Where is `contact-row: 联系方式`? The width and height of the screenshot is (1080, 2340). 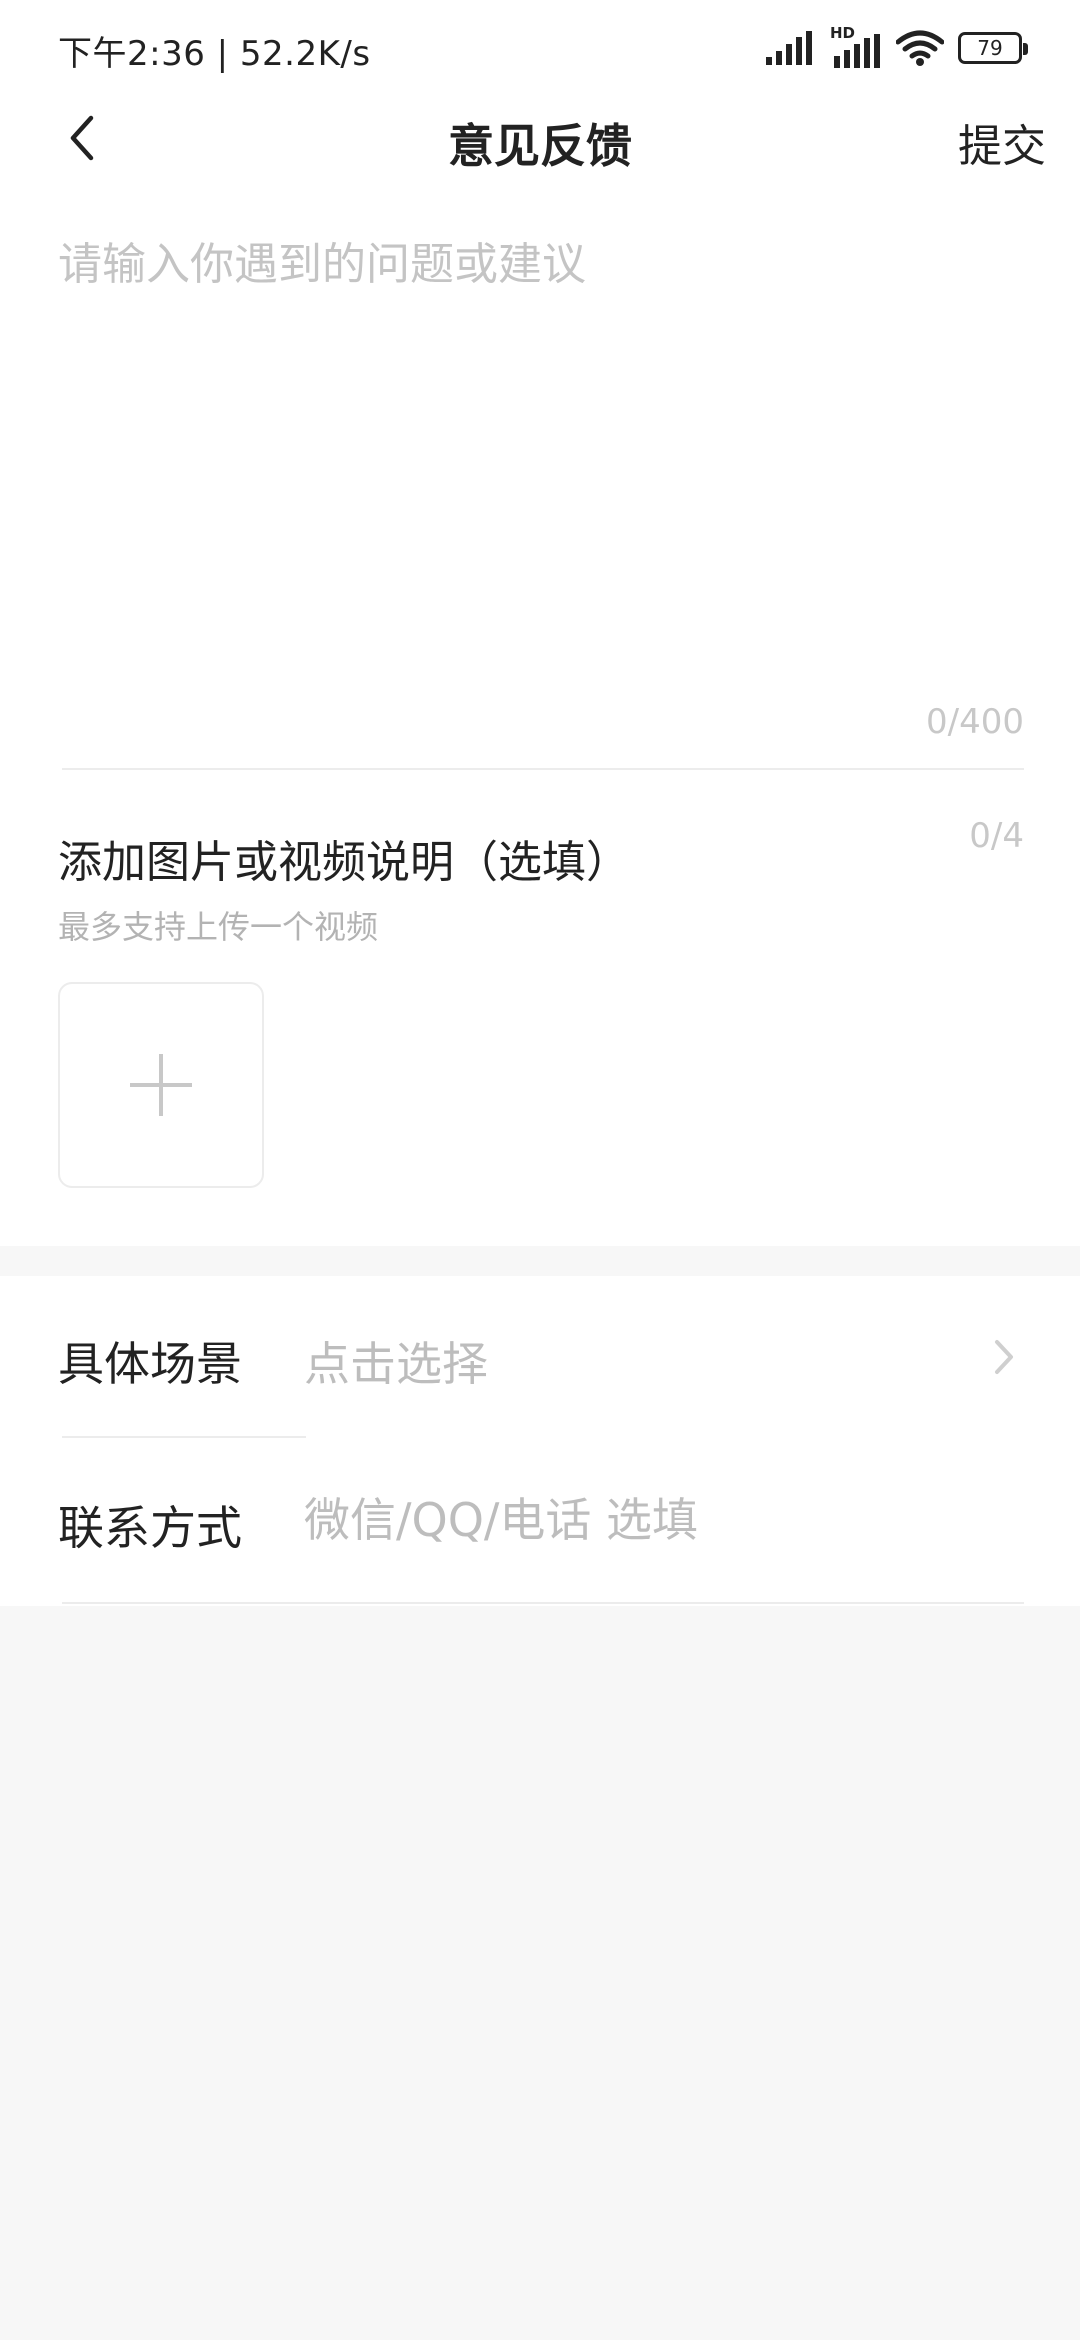 contact-row: 联系方式 is located at coordinates (540, 1522).